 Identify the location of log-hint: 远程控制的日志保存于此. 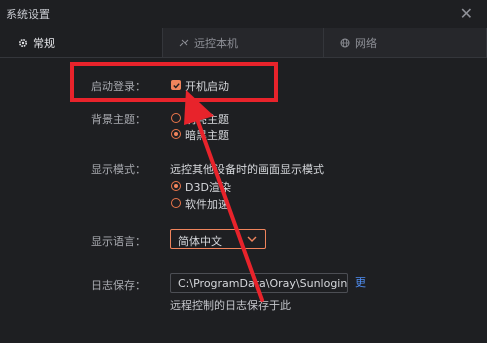
(230, 305).